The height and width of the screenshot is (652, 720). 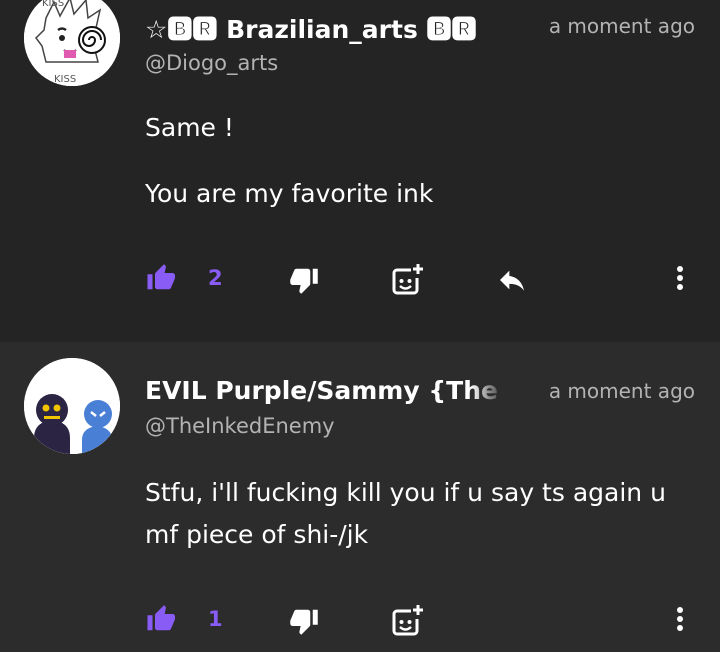 I want to click on avatar, so click(x=72, y=406).